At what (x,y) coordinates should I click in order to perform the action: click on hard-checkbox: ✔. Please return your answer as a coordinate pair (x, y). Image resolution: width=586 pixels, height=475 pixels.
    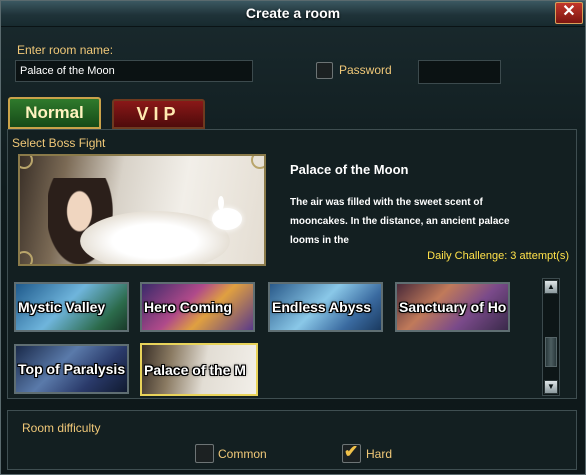
    Looking at the image, I should click on (351, 452).